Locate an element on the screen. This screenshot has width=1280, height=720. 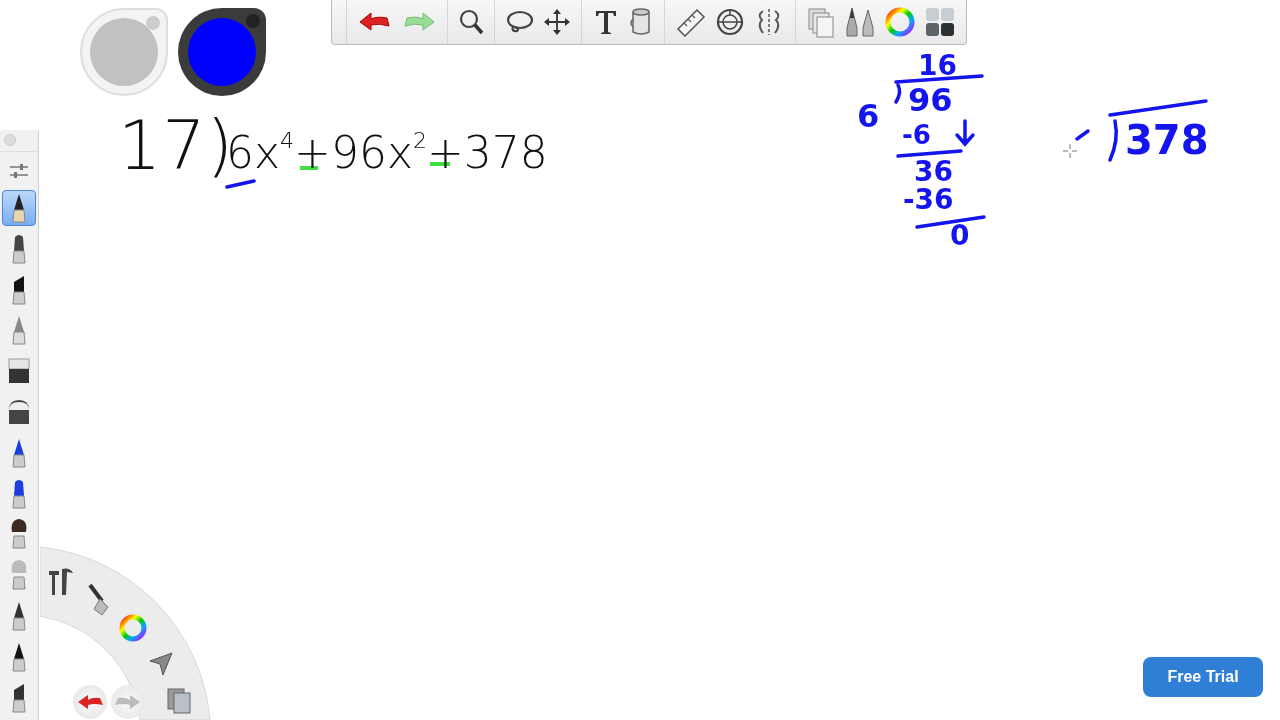
brushes-icon is located at coordinates (860, 22).